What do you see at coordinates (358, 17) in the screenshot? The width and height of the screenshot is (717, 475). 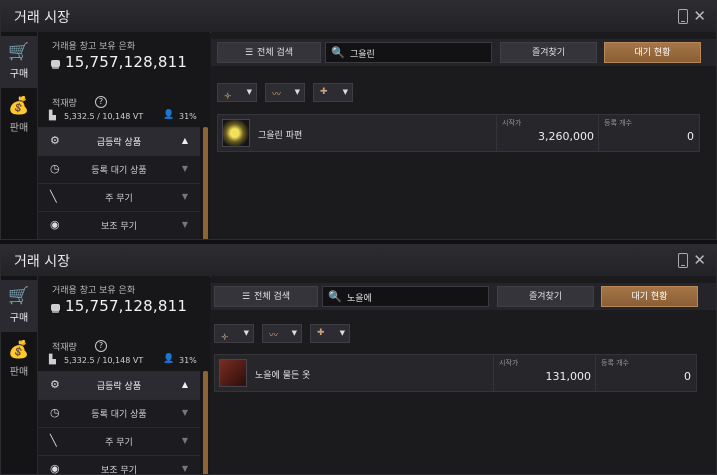 I see `title-bar: 거래 시장 ✕` at bounding box center [358, 17].